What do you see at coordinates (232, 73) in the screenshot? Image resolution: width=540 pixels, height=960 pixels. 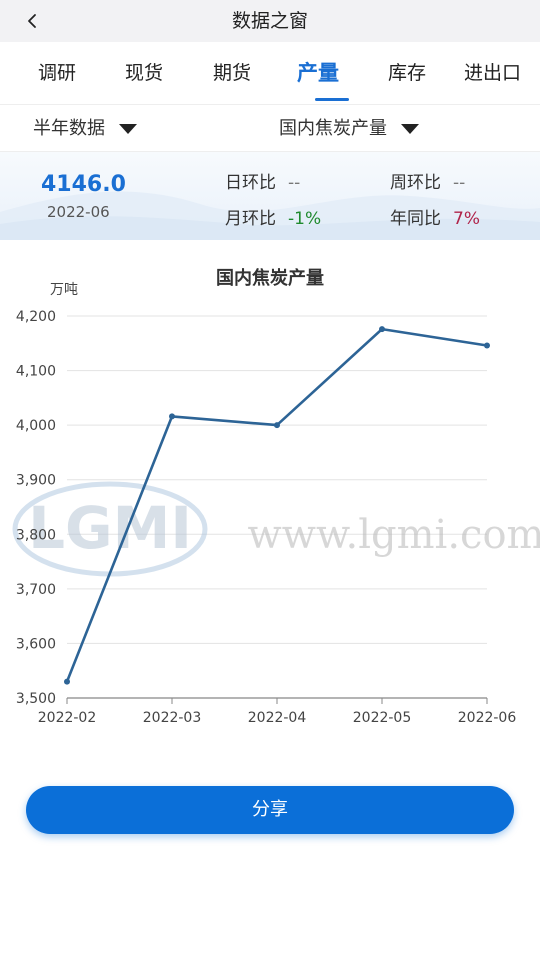 I see `tab-futures: 期货` at bounding box center [232, 73].